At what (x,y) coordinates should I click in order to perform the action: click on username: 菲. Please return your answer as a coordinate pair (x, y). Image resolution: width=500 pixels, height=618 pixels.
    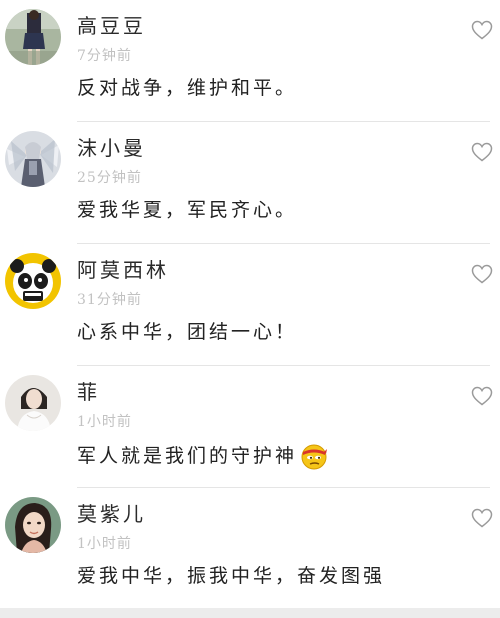
    Looking at the image, I should click on (88, 392).